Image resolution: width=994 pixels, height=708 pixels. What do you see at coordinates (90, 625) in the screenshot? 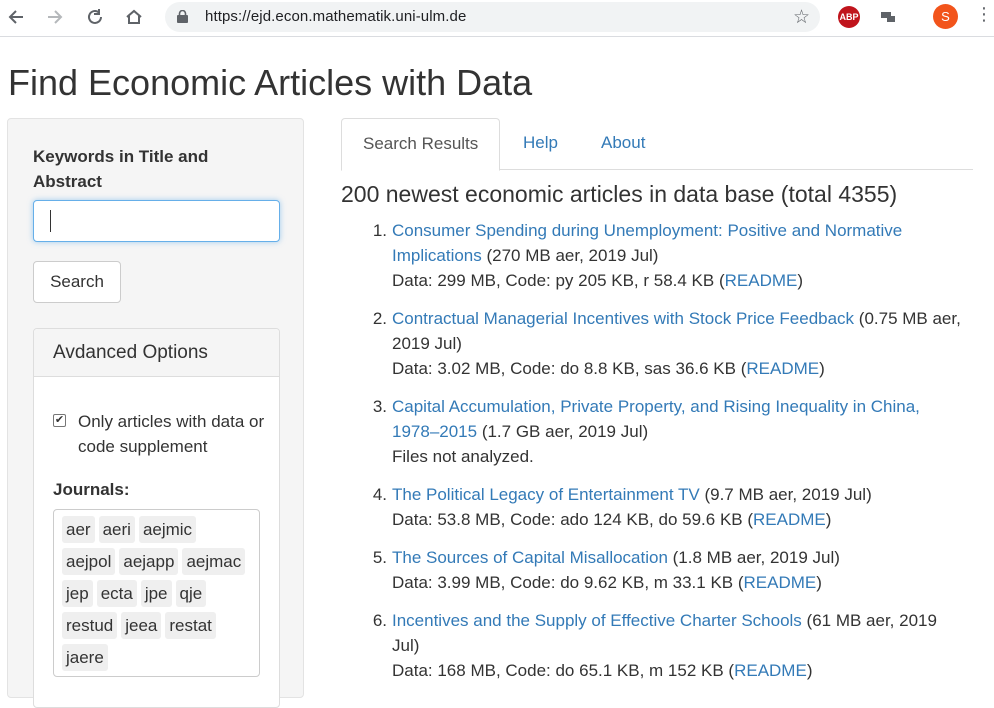
I see `journal-chip: restud` at bounding box center [90, 625].